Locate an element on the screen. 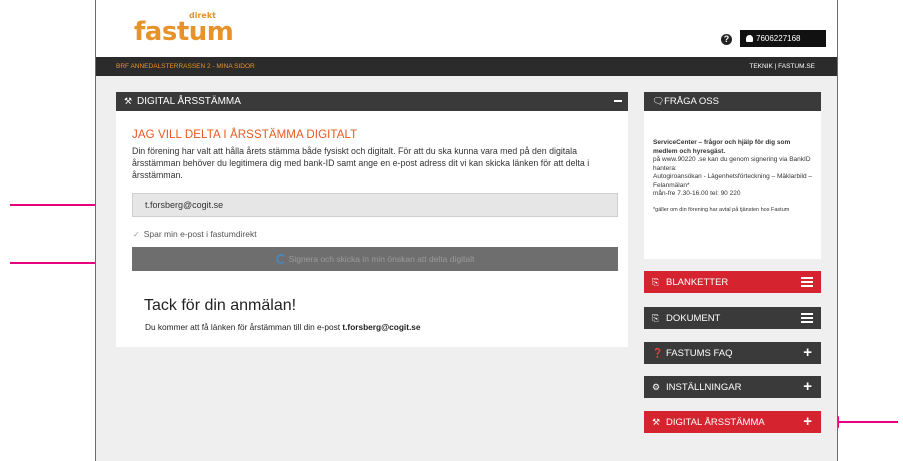 This screenshot has width=903, height=461. logo-superscript: direkt is located at coordinates (202, 15).